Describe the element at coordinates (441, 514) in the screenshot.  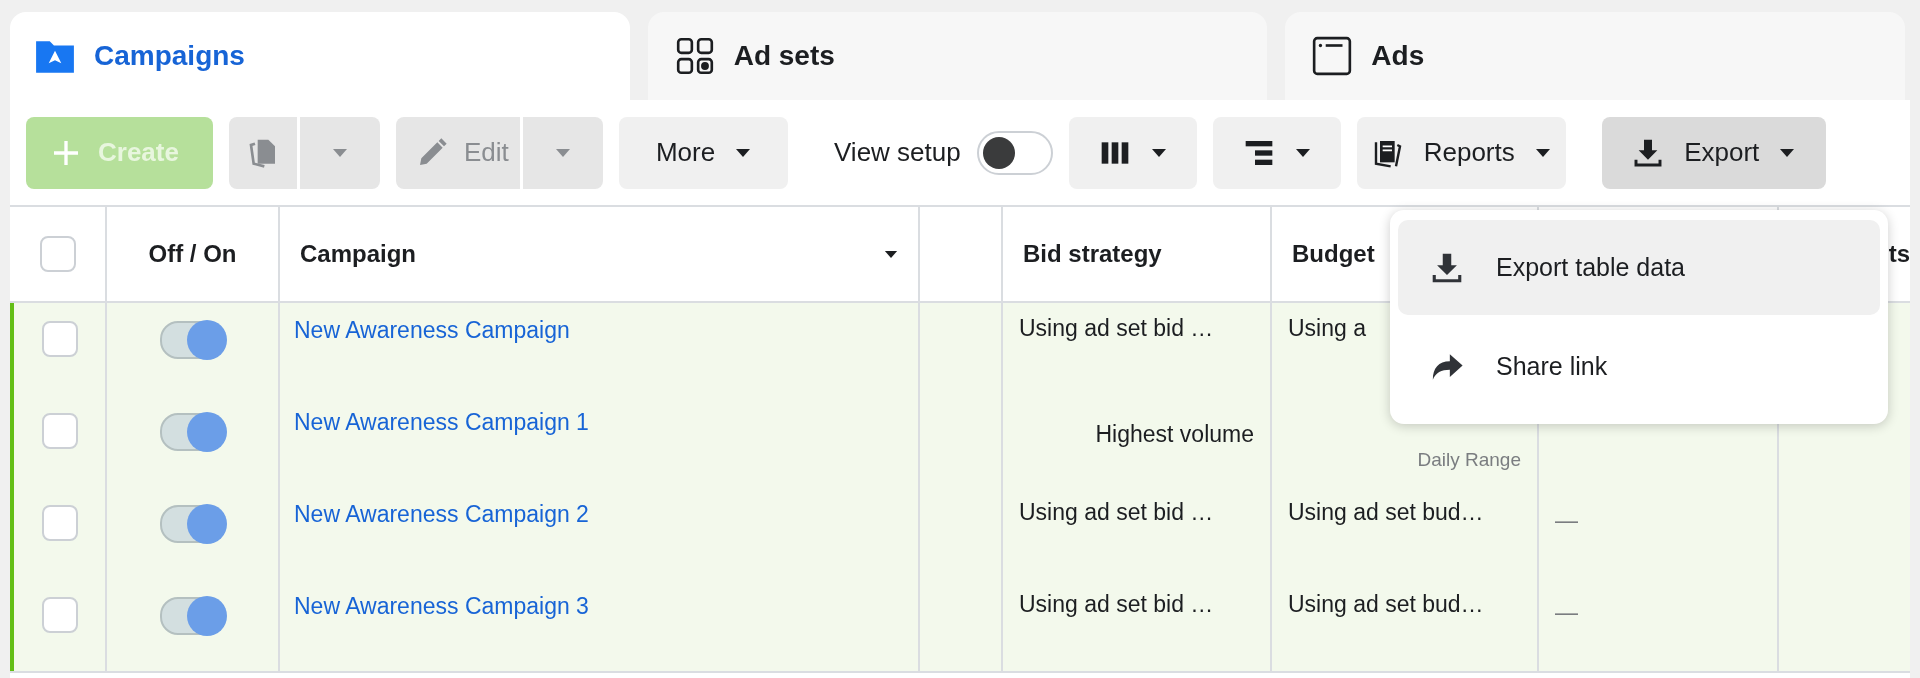
I see `campaign-link: New Awareness Campaign 2` at that location.